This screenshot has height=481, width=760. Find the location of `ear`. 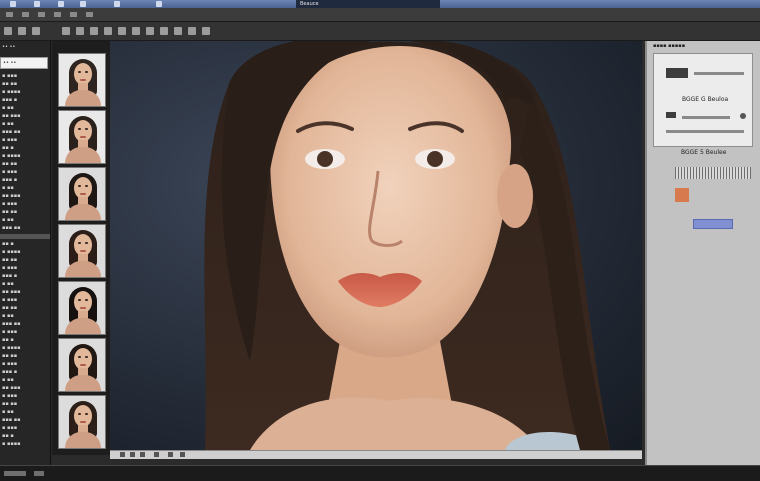

ear is located at coordinates (515, 196).